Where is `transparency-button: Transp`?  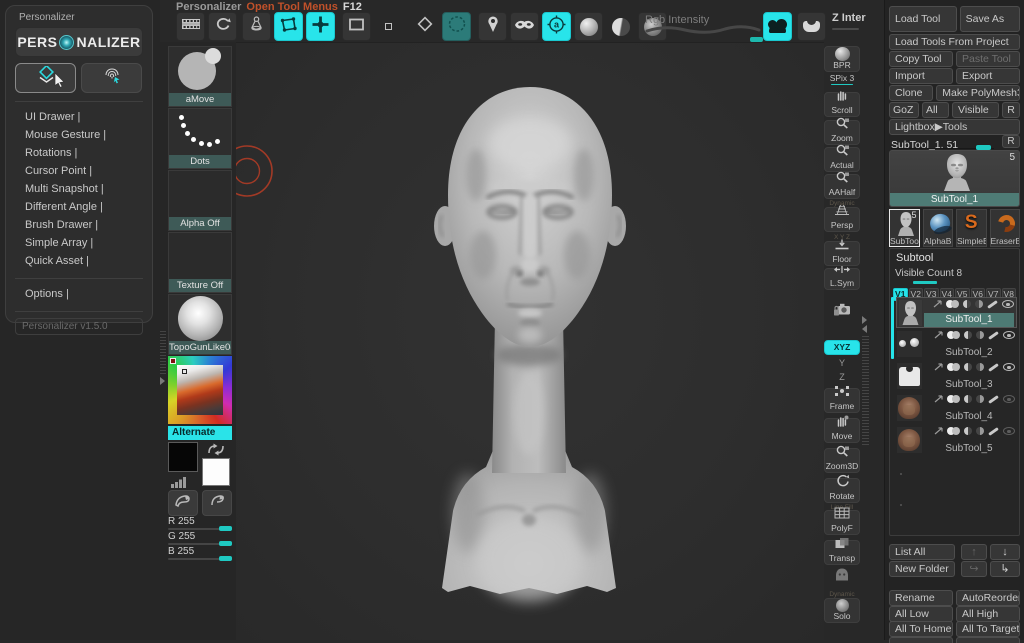
transparency-button: Transp is located at coordinates (842, 551).